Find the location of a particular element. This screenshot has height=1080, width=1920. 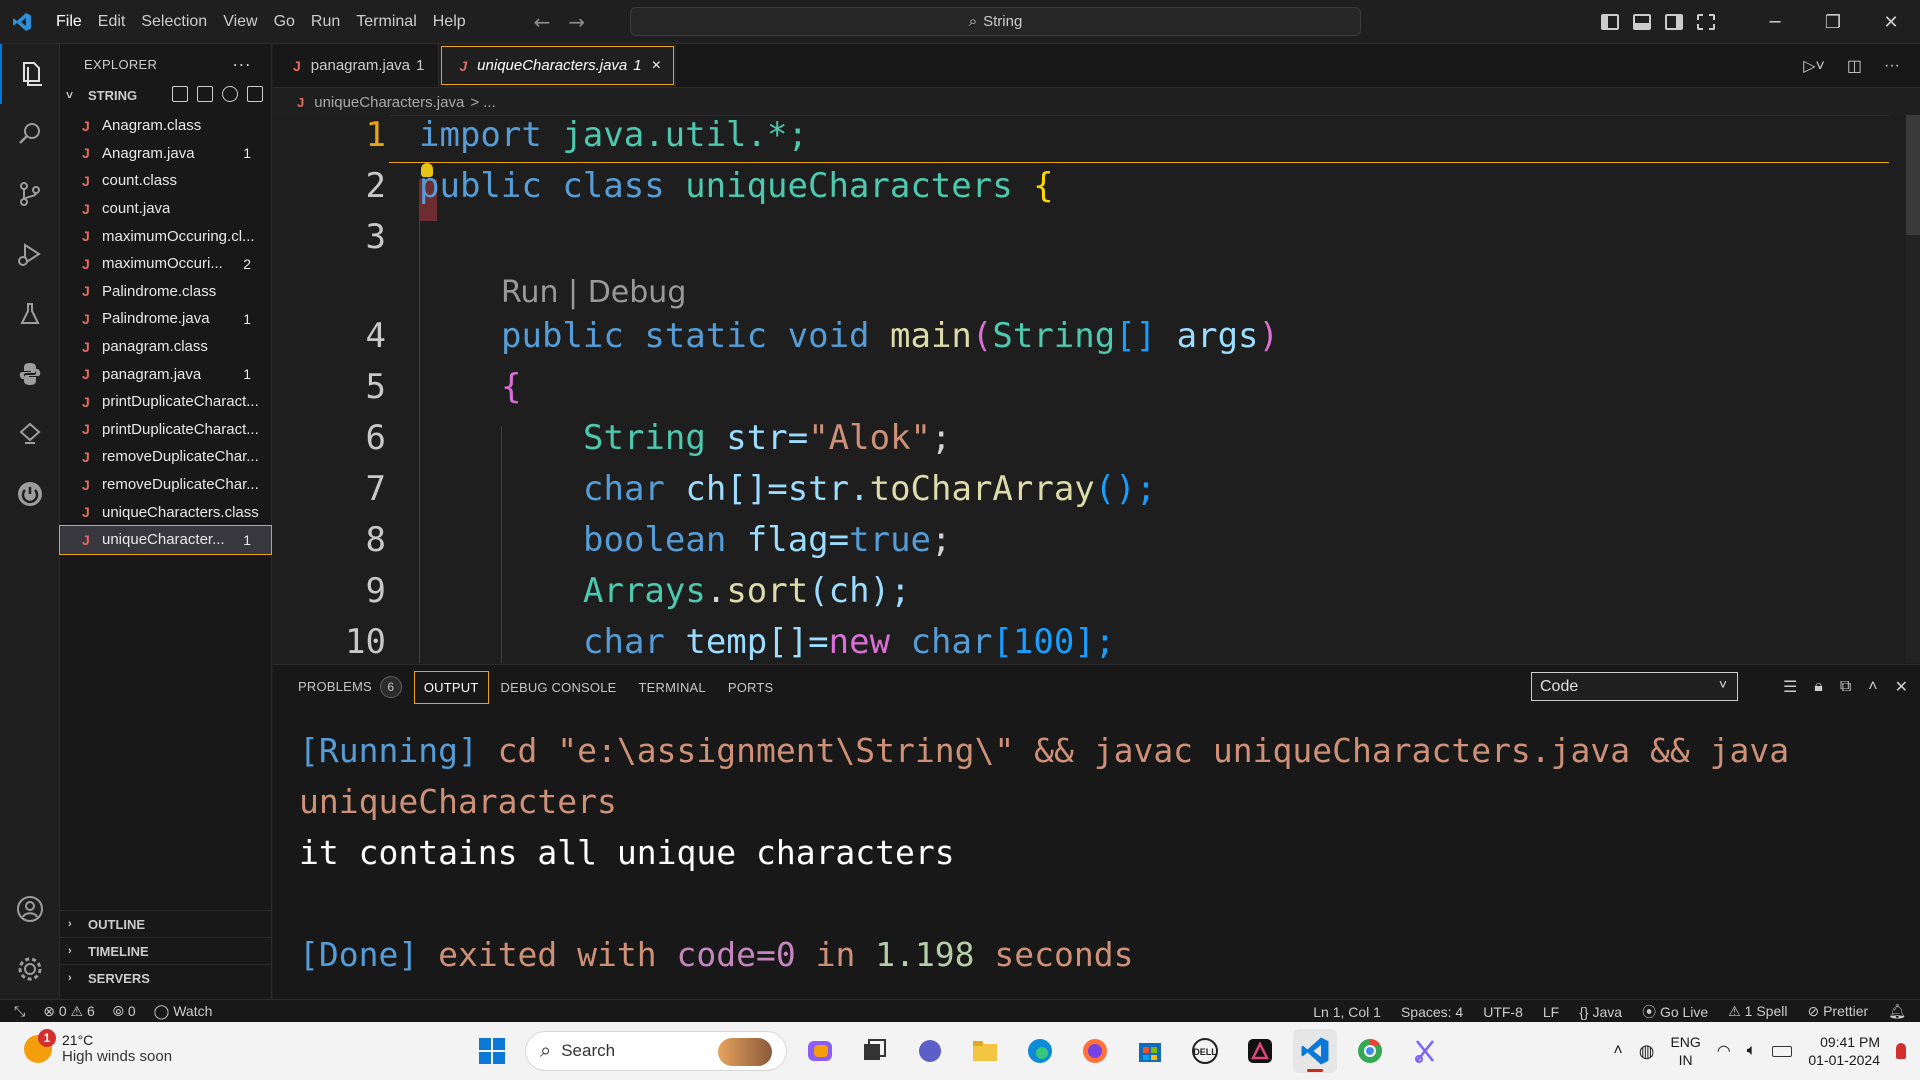

python-icon is located at coordinates (30, 374).